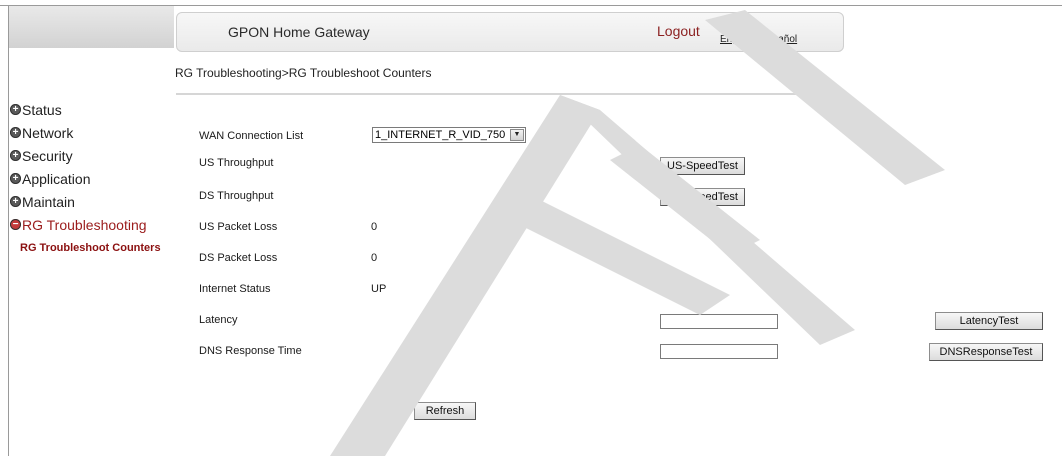 The width and height of the screenshot is (1062, 456). I want to click on breadcrumb-divider, so click(503, 94).